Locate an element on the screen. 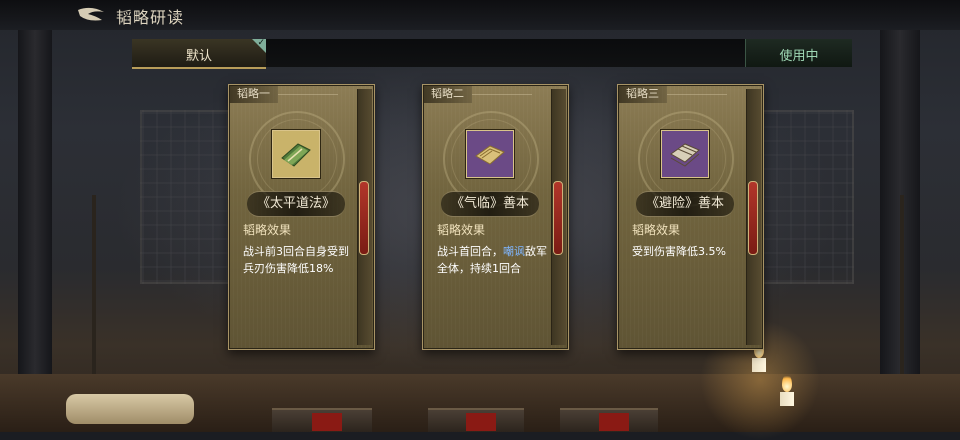 This screenshot has width=960, height=440. stacked-book-icon is located at coordinates (685, 154).